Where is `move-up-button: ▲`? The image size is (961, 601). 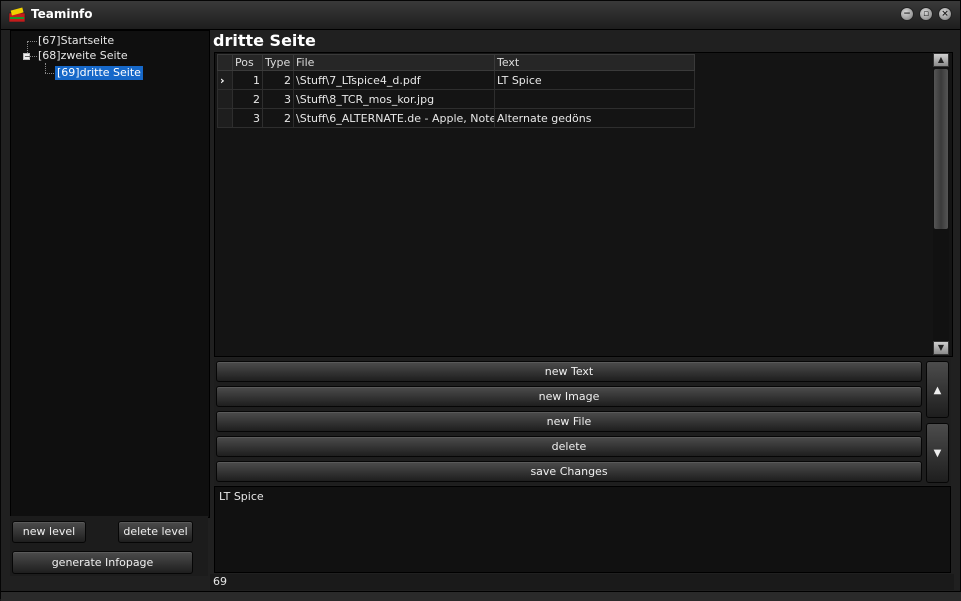 move-up-button: ▲ is located at coordinates (937, 389).